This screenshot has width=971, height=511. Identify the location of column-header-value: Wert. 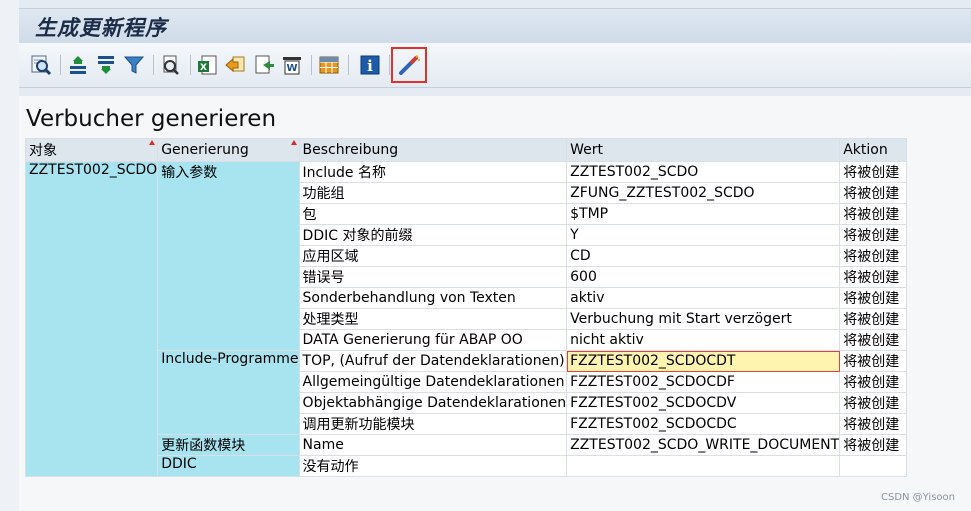
(703, 150).